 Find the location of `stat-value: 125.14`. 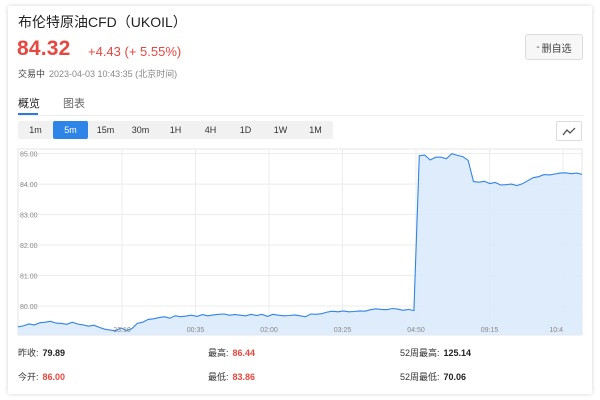

stat-value: 125.14 is located at coordinates (457, 353).